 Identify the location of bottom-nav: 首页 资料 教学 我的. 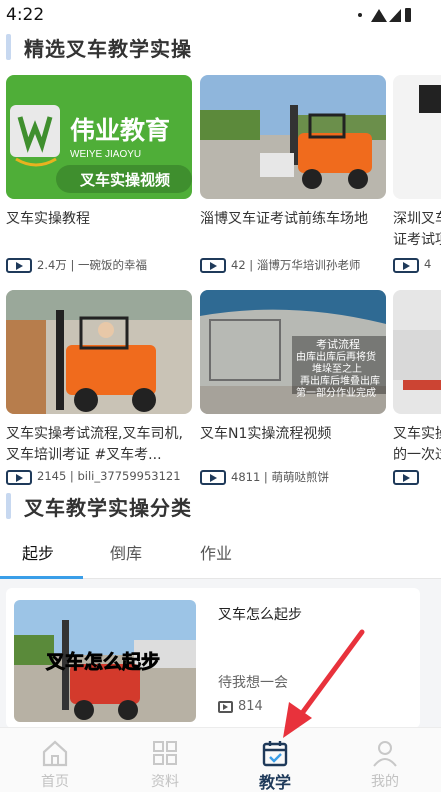
(220, 759).